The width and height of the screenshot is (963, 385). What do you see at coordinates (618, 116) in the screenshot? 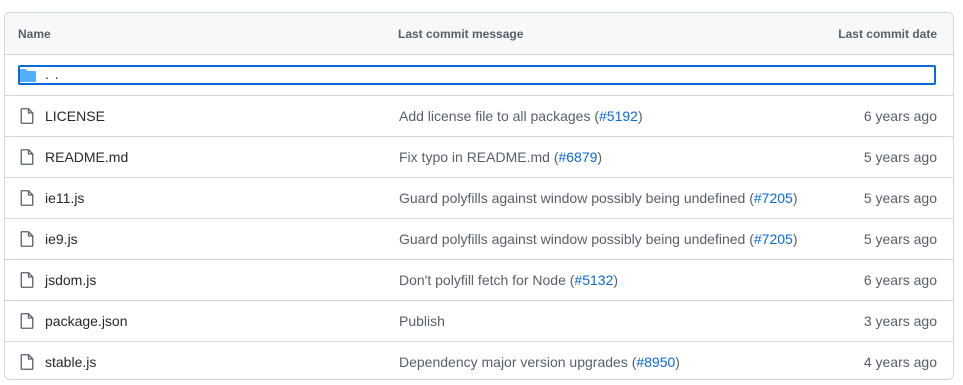
I see `pull-request-link: #5192` at bounding box center [618, 116].